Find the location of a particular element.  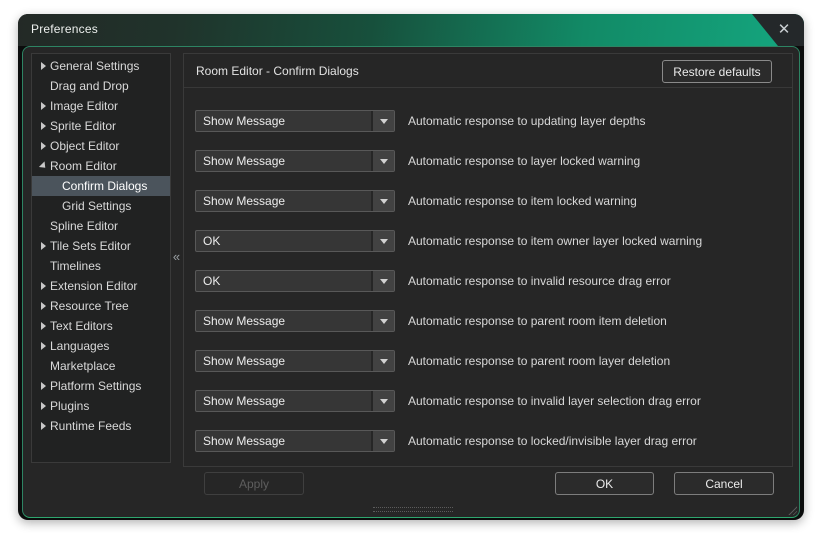

sidebar-item-label: Extension Editor is located at coordinates (94, 286).